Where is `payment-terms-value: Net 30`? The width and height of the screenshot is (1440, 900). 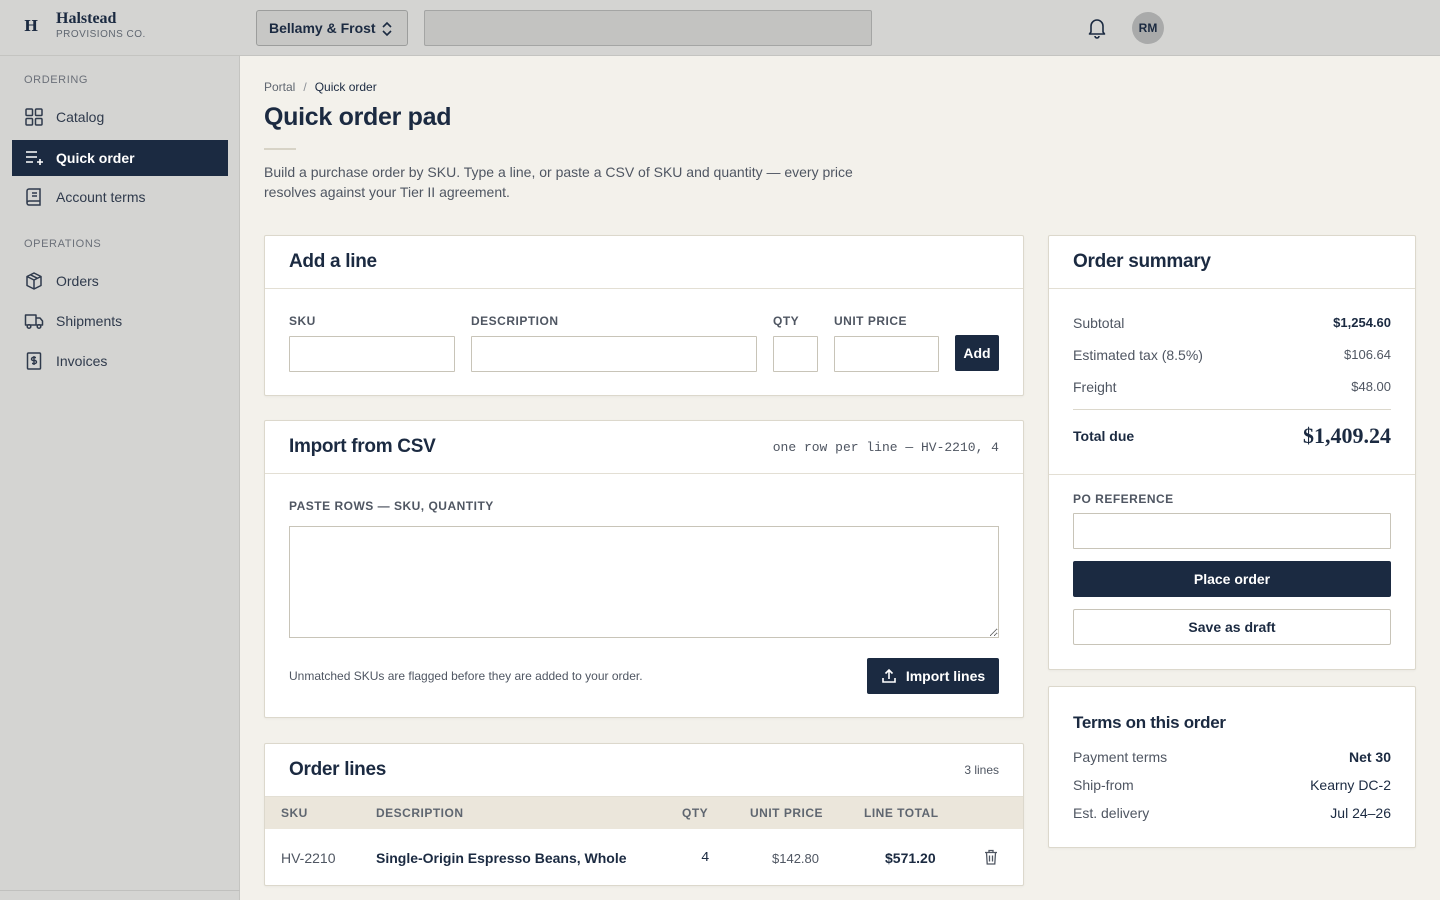 payment-terms-value: Net 30 is located at coordinates (1369, 757).